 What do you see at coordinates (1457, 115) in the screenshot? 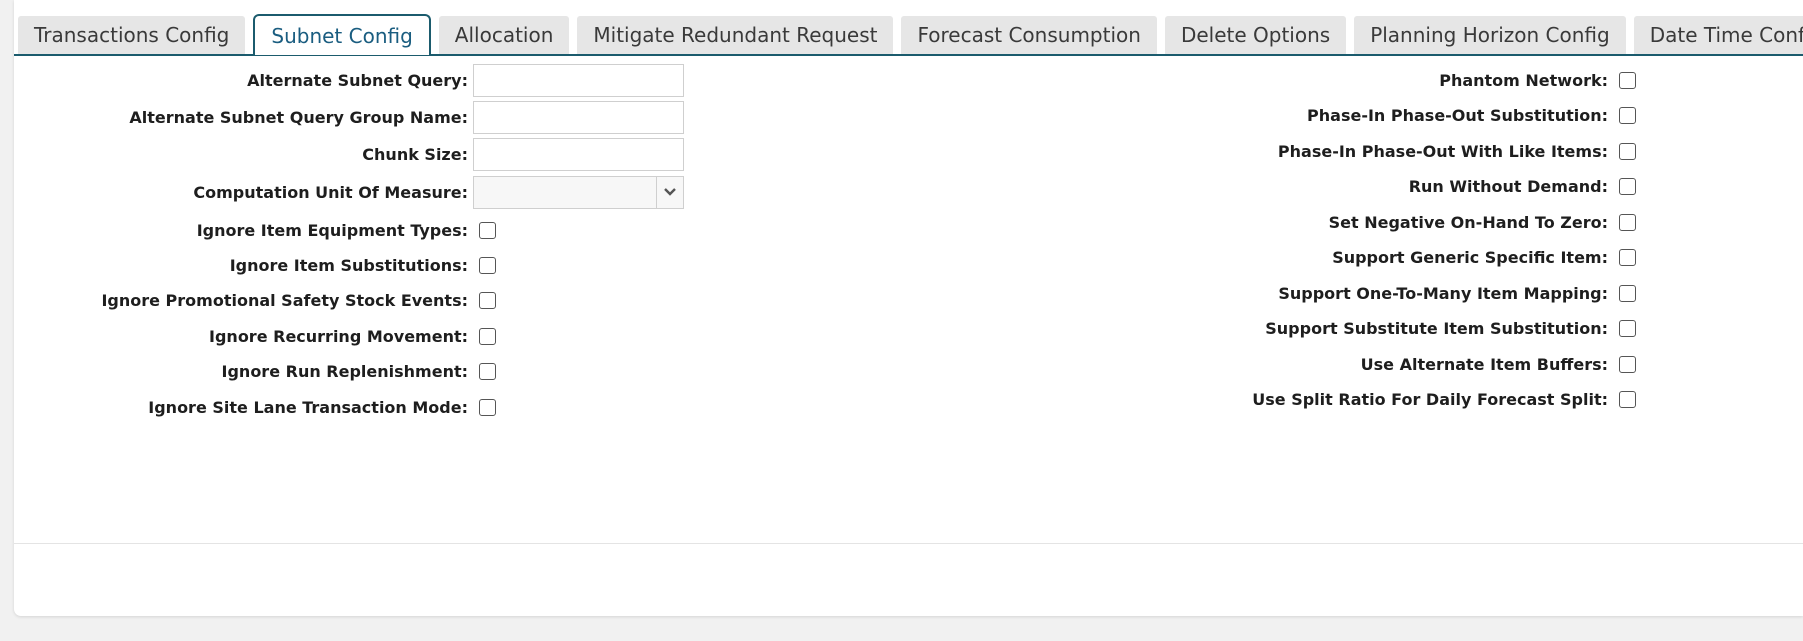
I see `phase-in-phase-out-substitution-label: Phase-In Phase-Out Substitution:` at bounding box center [1457, 115].